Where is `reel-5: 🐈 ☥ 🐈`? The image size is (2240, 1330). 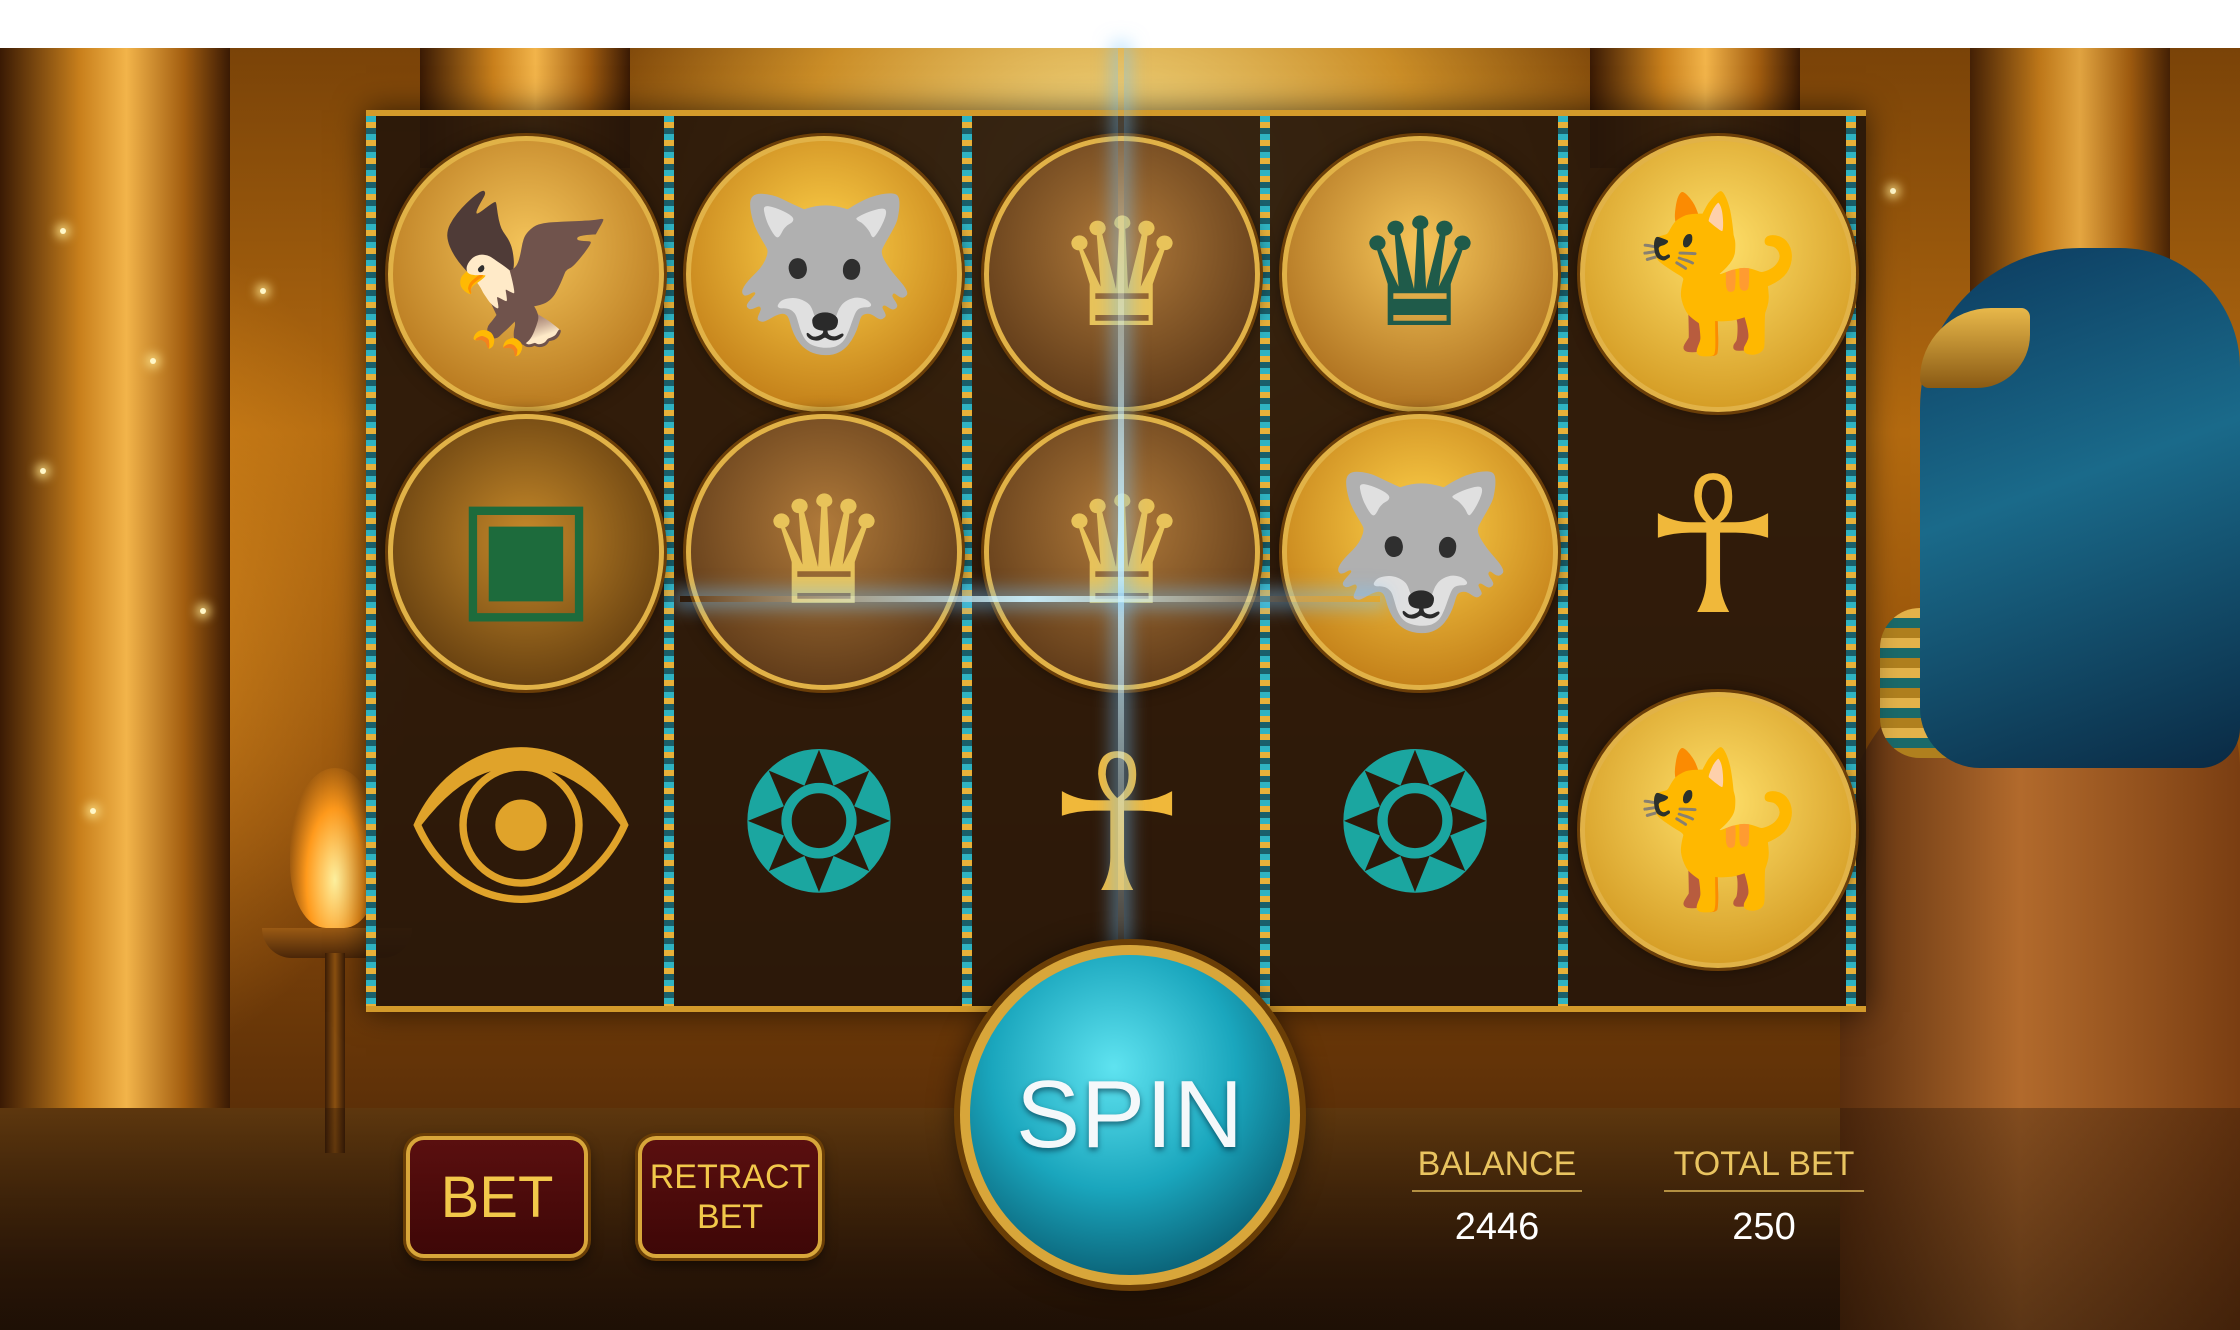 reel-5: 🐈 ☥ 🐈 is located at coordinates (1715, 561).